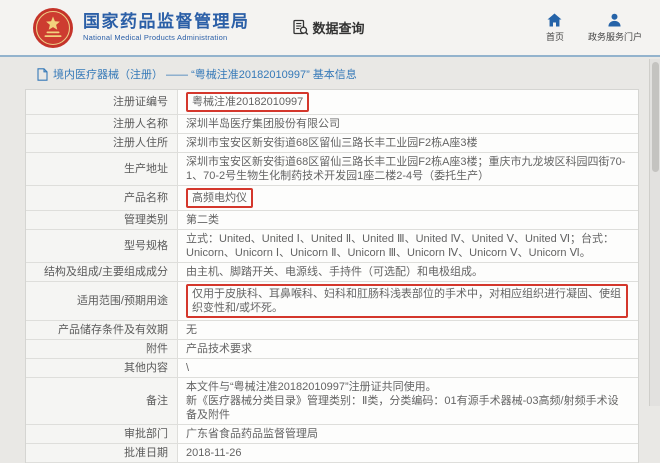 The height and width of the screenshot is (463, 660). I want to click on table-row: 产品储存条件及有效期无, so click(332, 330).